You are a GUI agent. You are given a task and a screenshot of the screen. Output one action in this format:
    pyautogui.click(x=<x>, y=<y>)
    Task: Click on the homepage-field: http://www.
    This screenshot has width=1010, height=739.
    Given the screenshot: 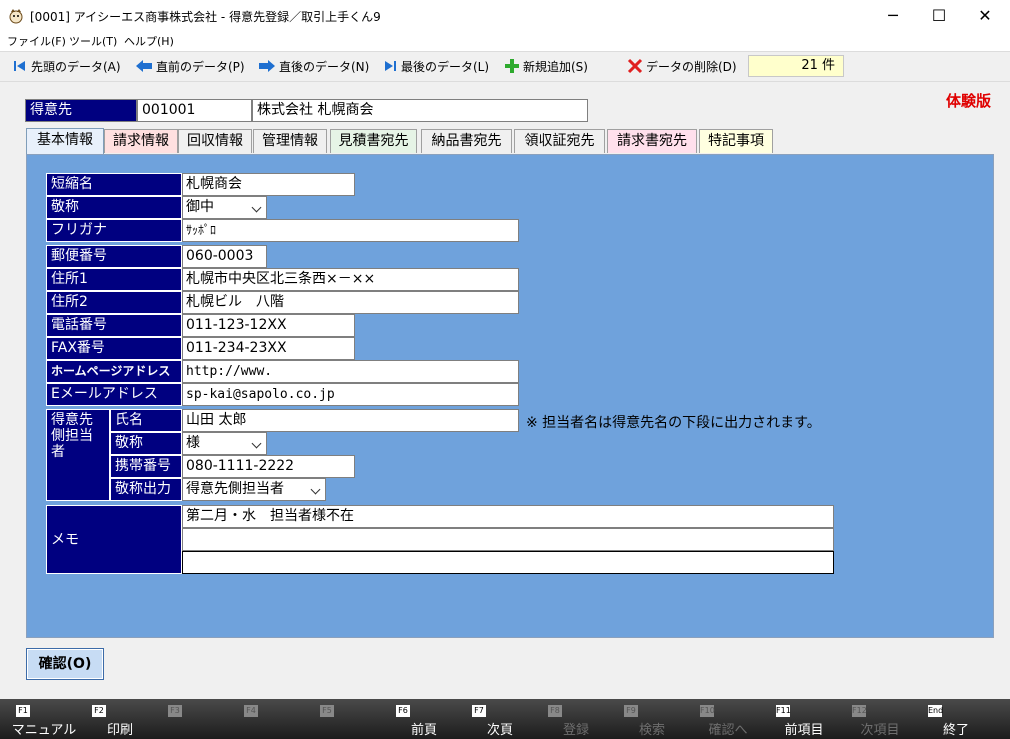 What is the action you would take?
    pyautogui.click(x=350, y=371)
    